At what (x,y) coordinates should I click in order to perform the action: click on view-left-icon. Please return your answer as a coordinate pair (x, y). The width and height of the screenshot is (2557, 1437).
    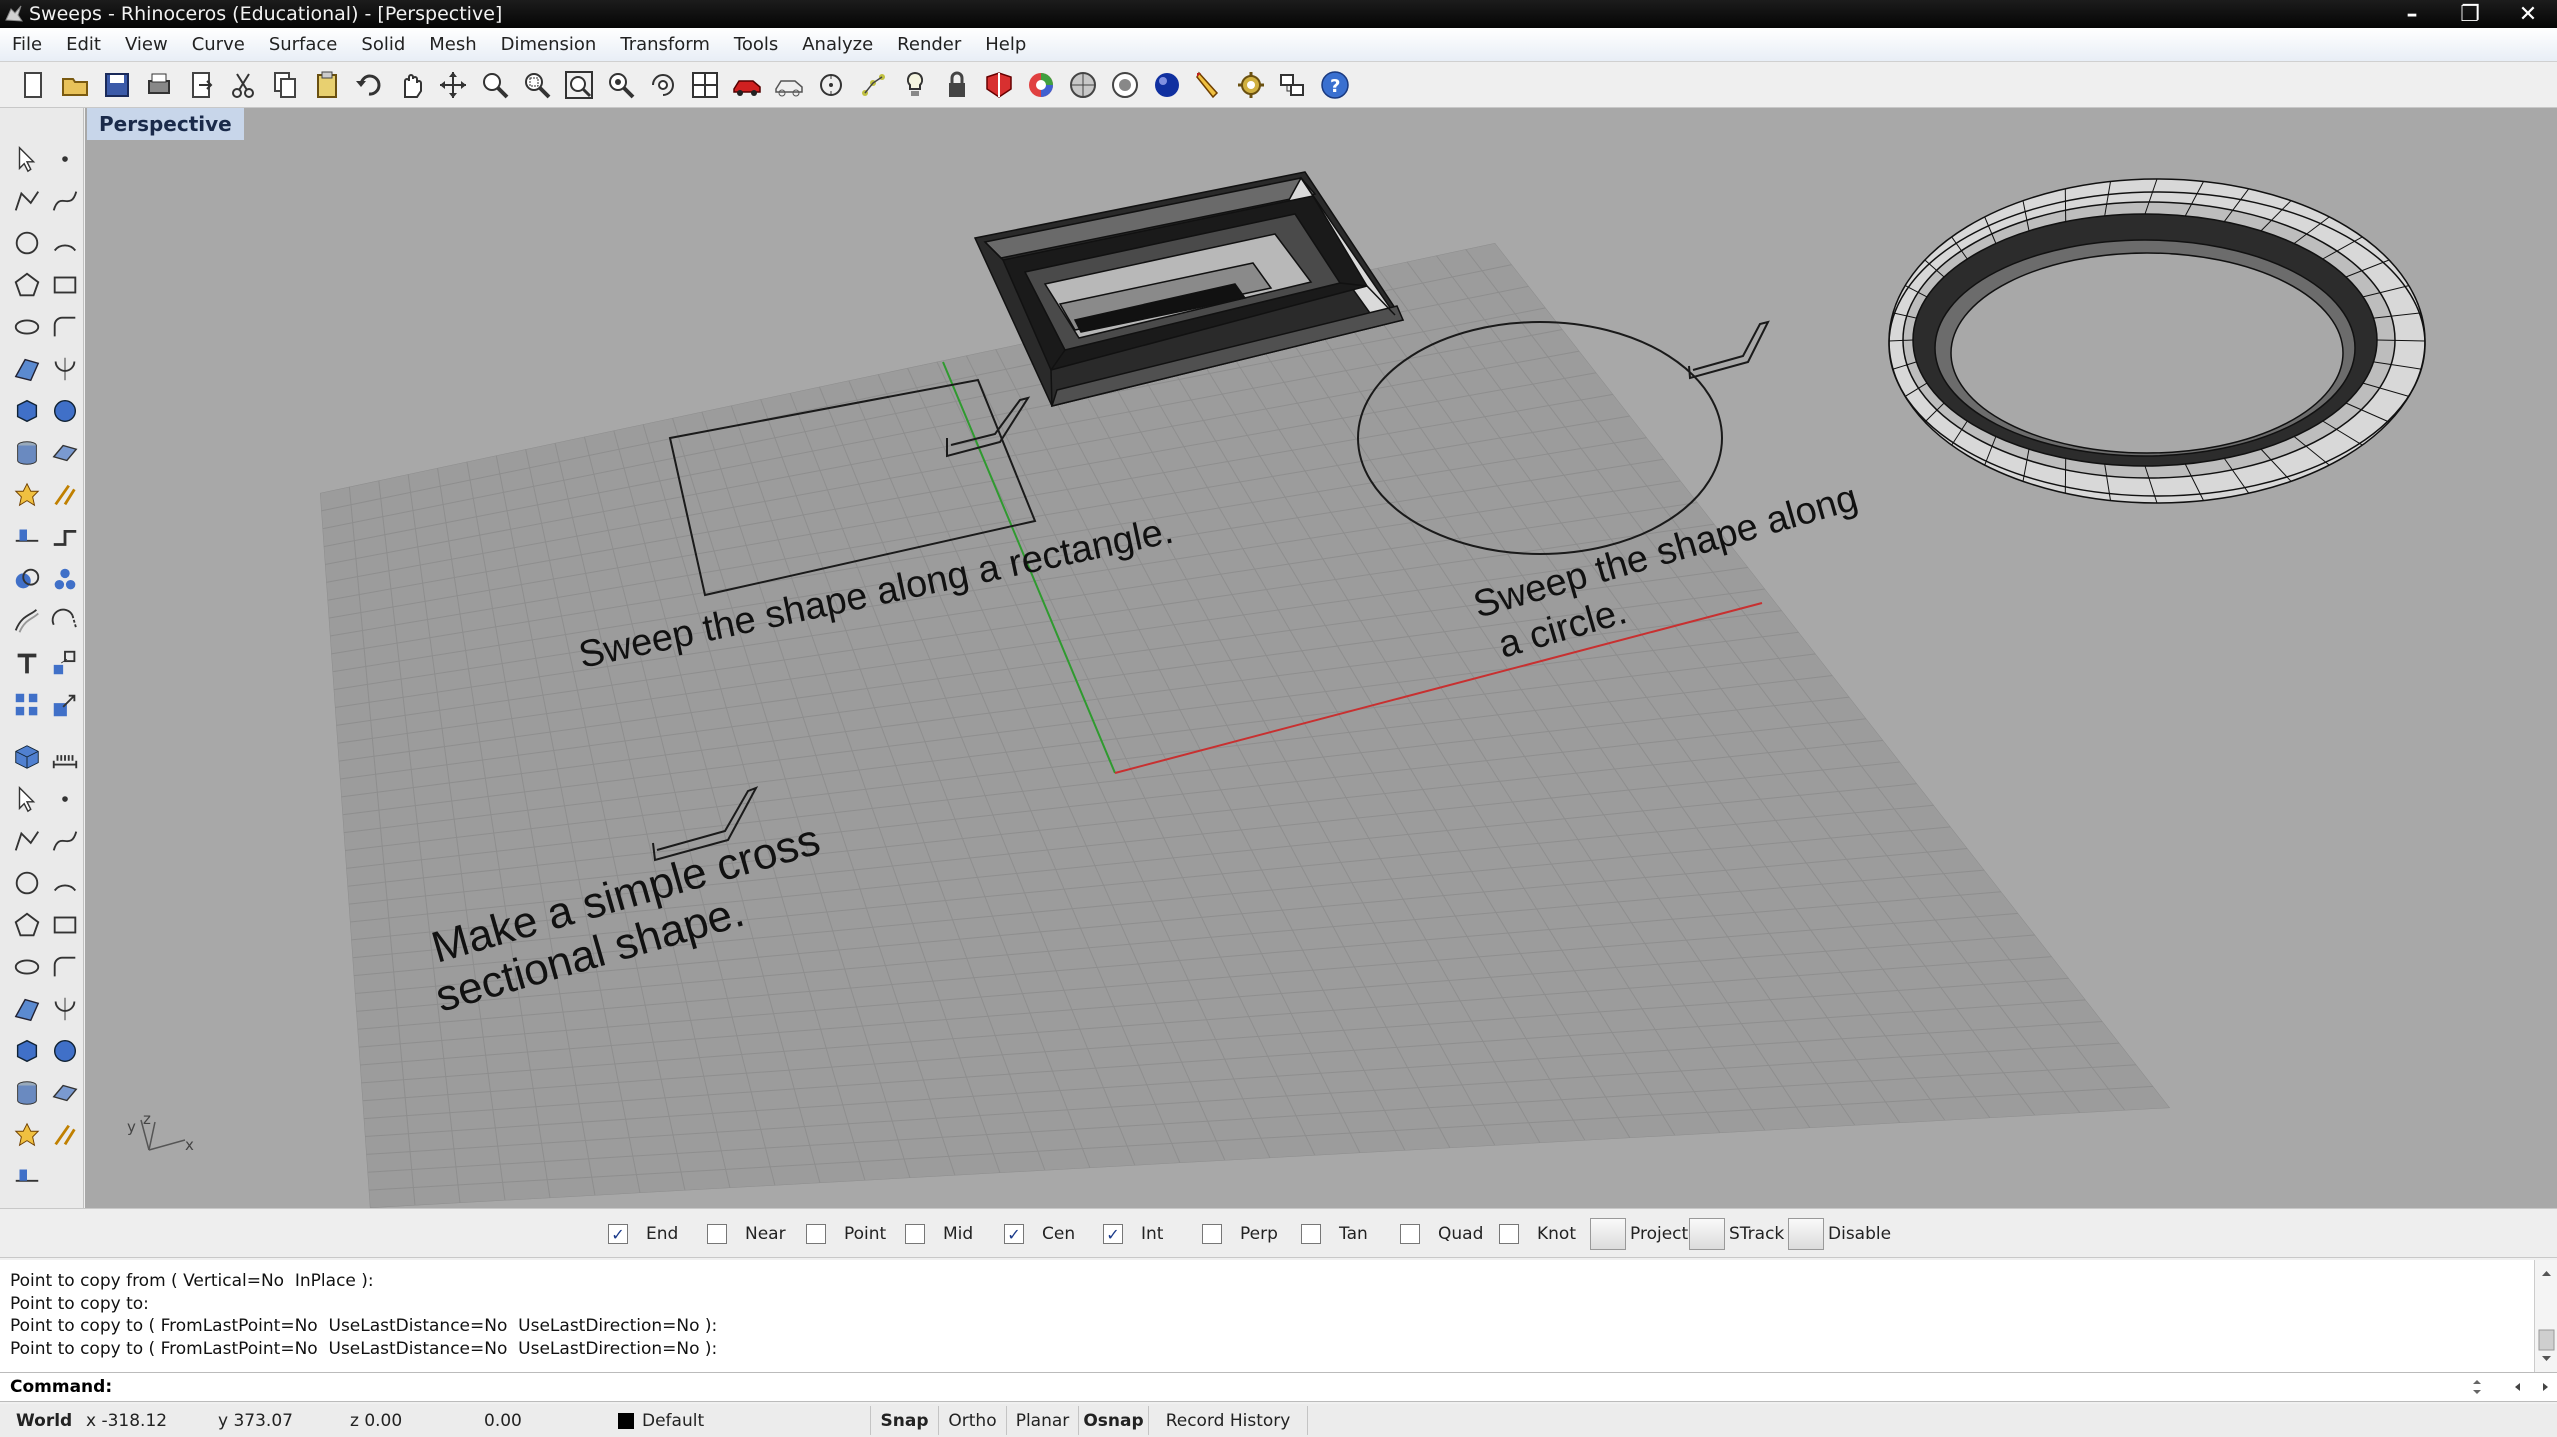
    Looking at the image, I should click on (27, 883).